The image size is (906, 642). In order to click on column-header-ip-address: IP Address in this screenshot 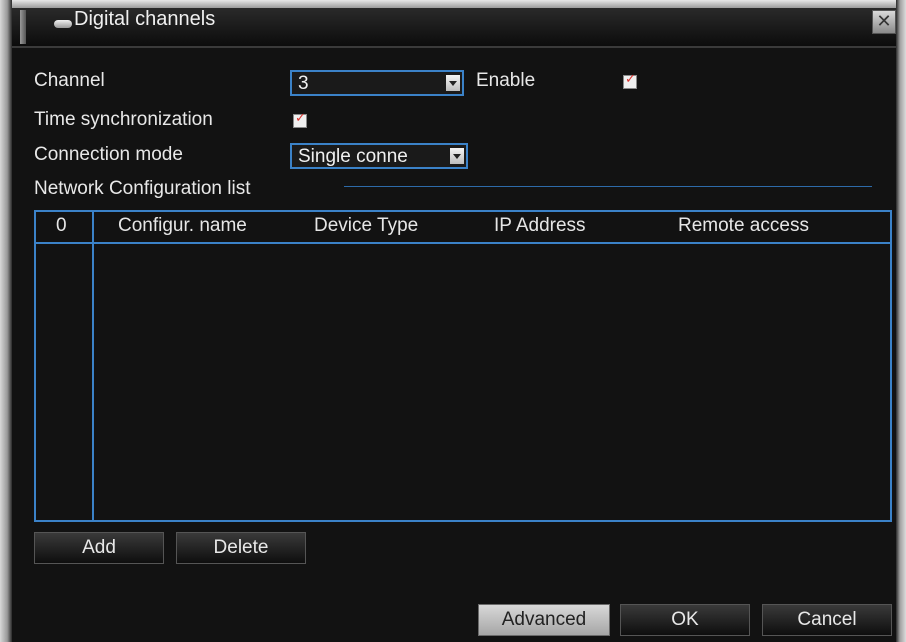, I will do `click(540, 226)`.